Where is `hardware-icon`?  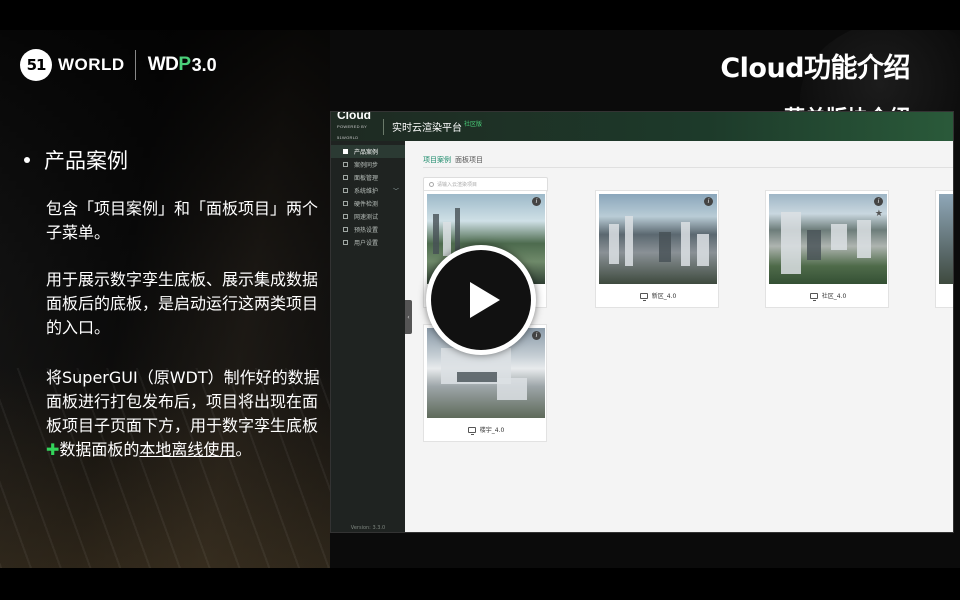
hardware-icon is located at coordinates (345, 203).